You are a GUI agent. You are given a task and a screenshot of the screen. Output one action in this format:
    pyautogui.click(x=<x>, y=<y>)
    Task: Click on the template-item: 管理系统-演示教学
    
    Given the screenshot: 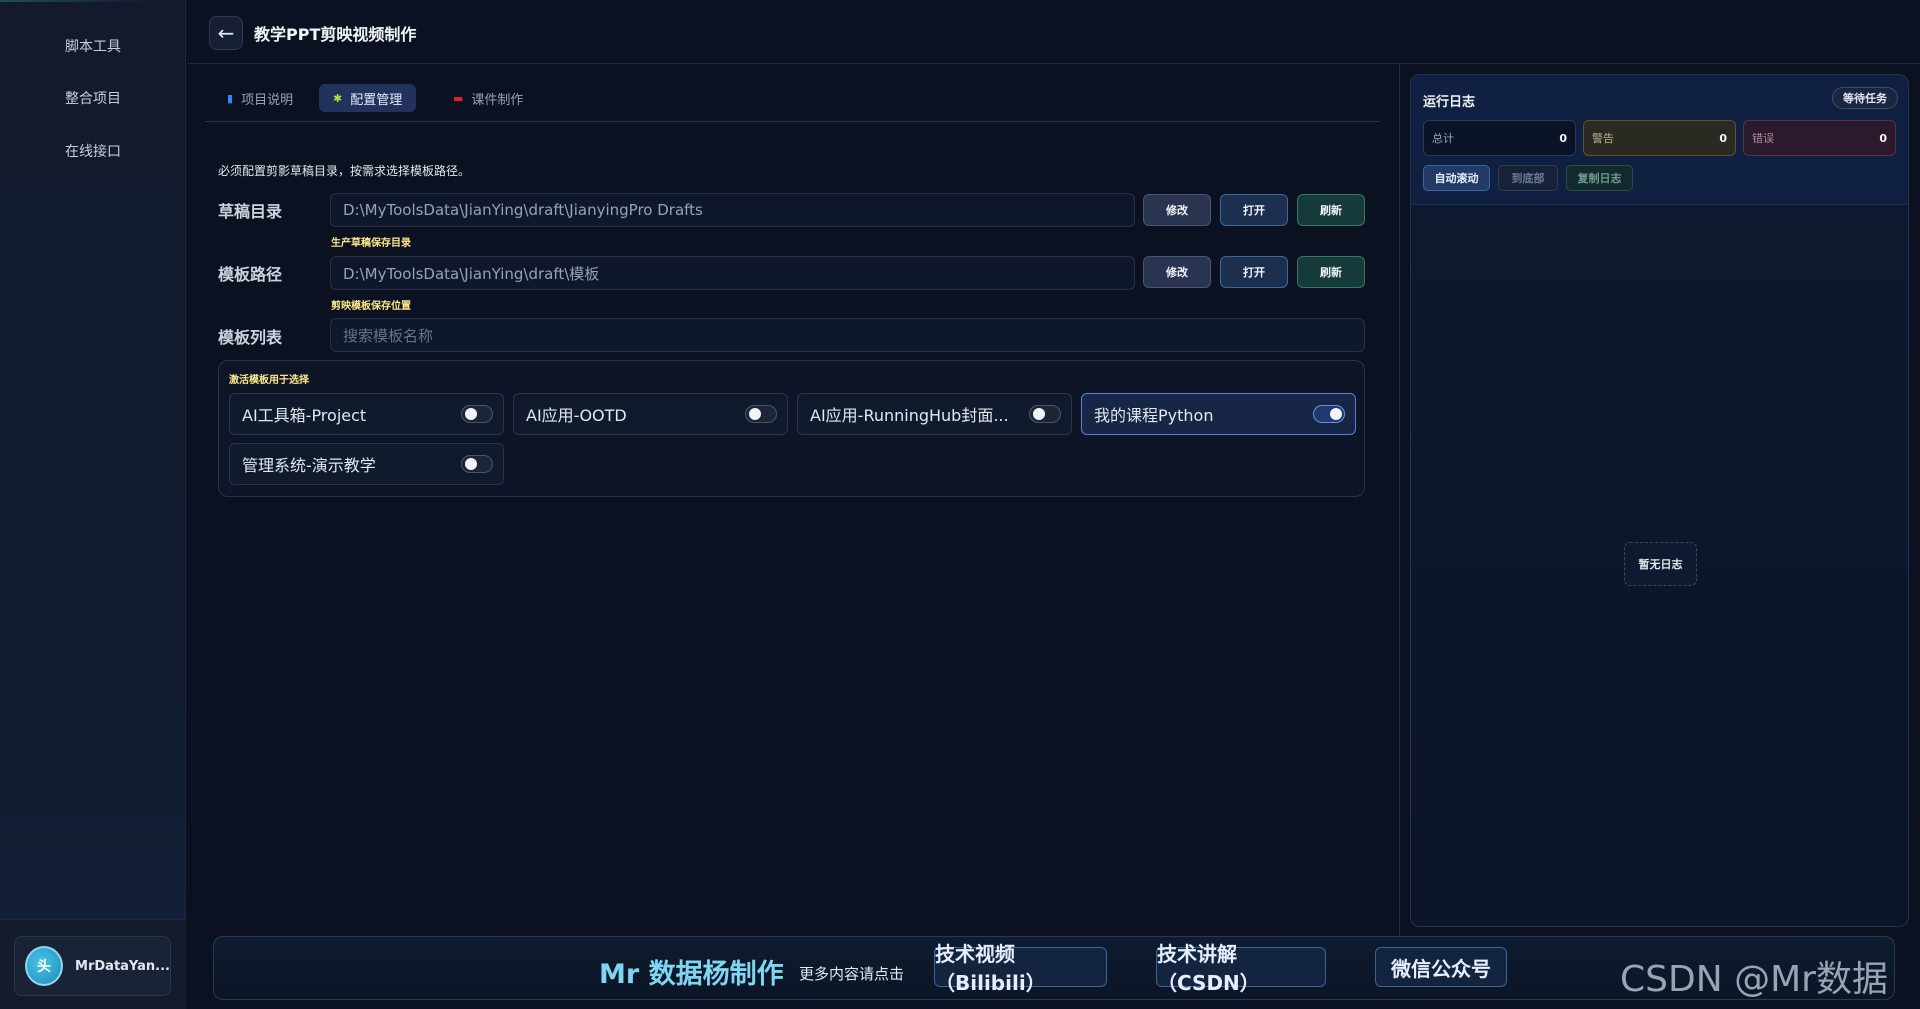 What is the action you would take?
    pyautogui.click(x=366, y=464)
    